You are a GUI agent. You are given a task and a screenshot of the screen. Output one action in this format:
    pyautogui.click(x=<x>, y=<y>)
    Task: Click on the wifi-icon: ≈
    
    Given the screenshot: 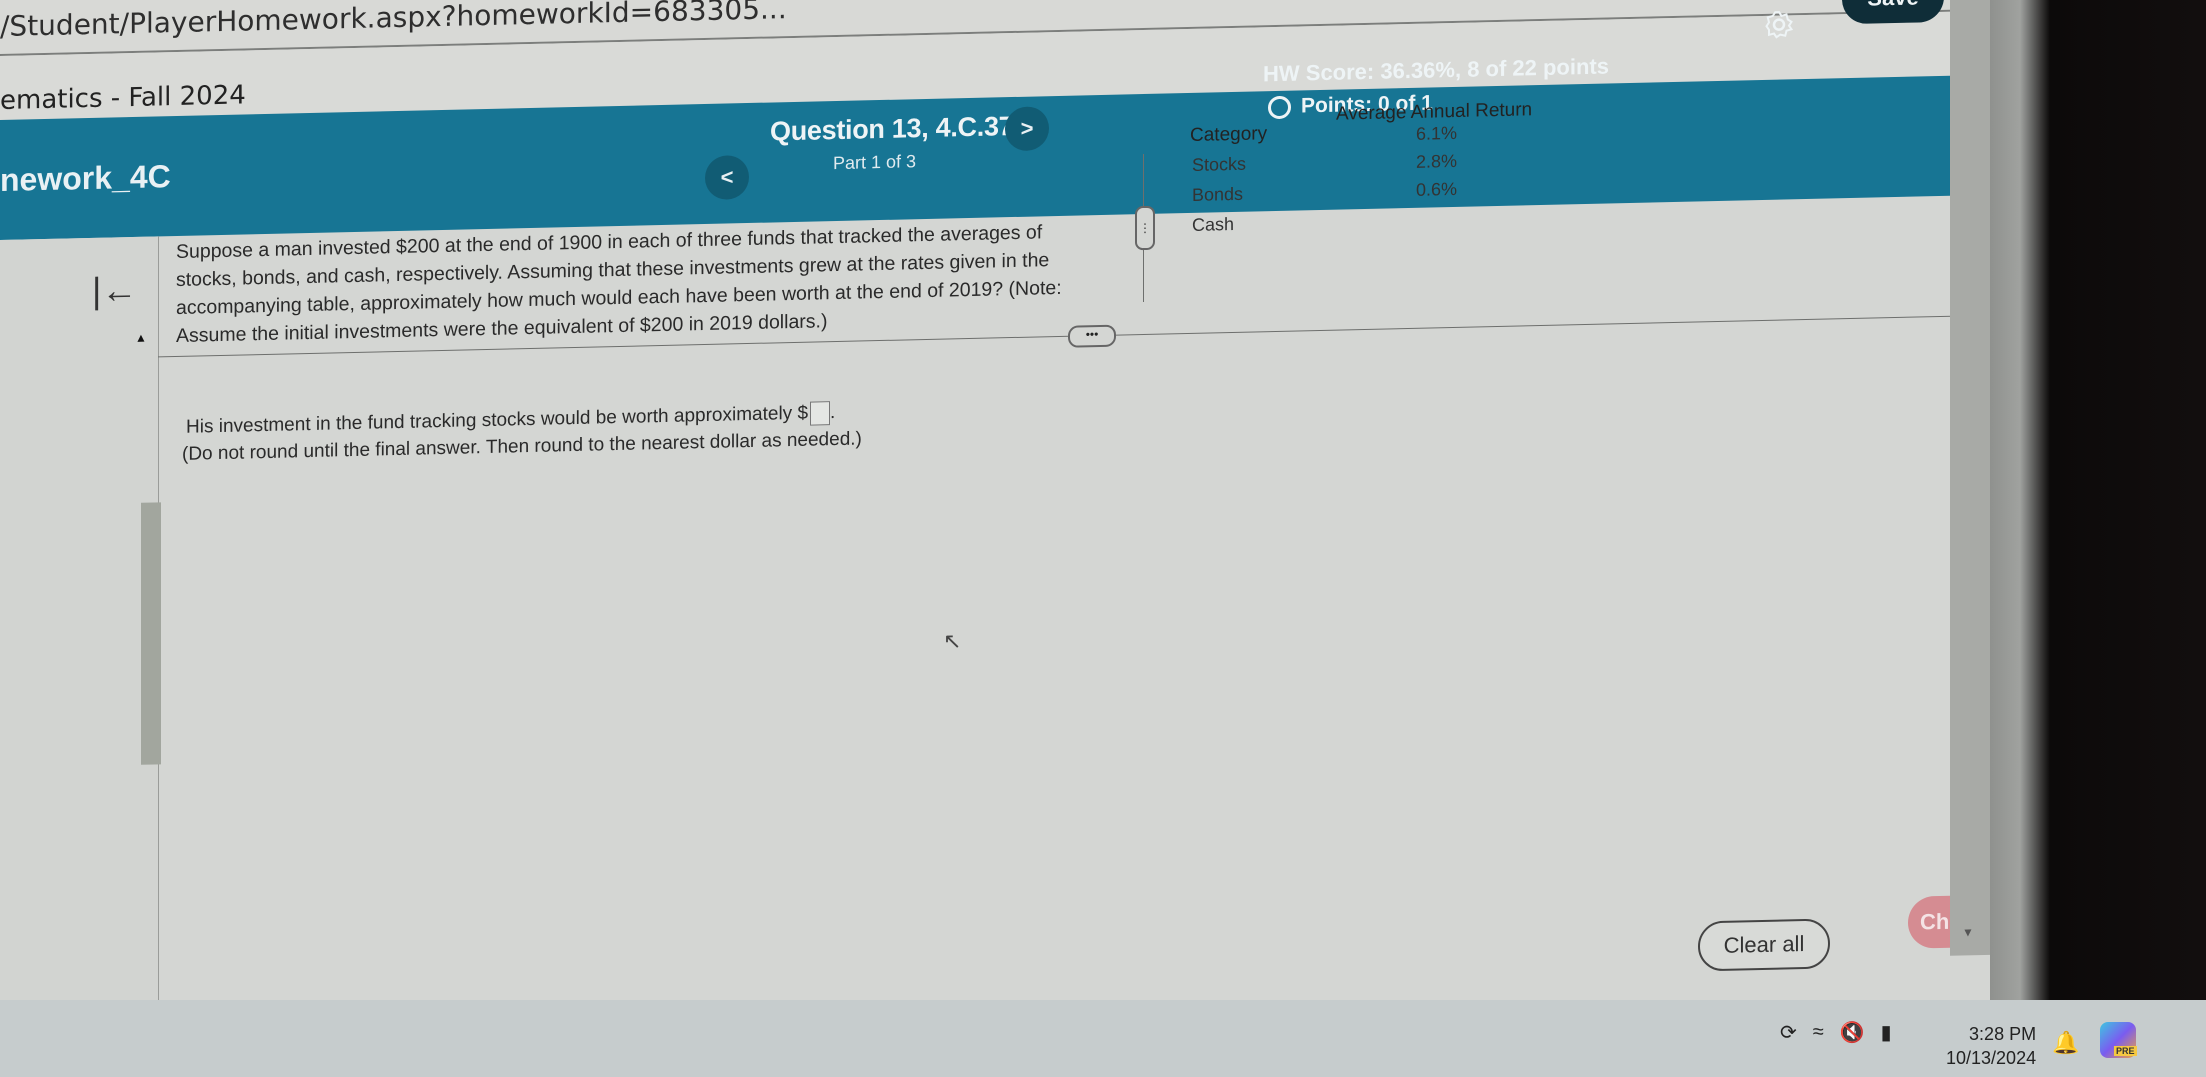 What is the action you would take?
    pyautogui.click(x=1818, y=1032)
    